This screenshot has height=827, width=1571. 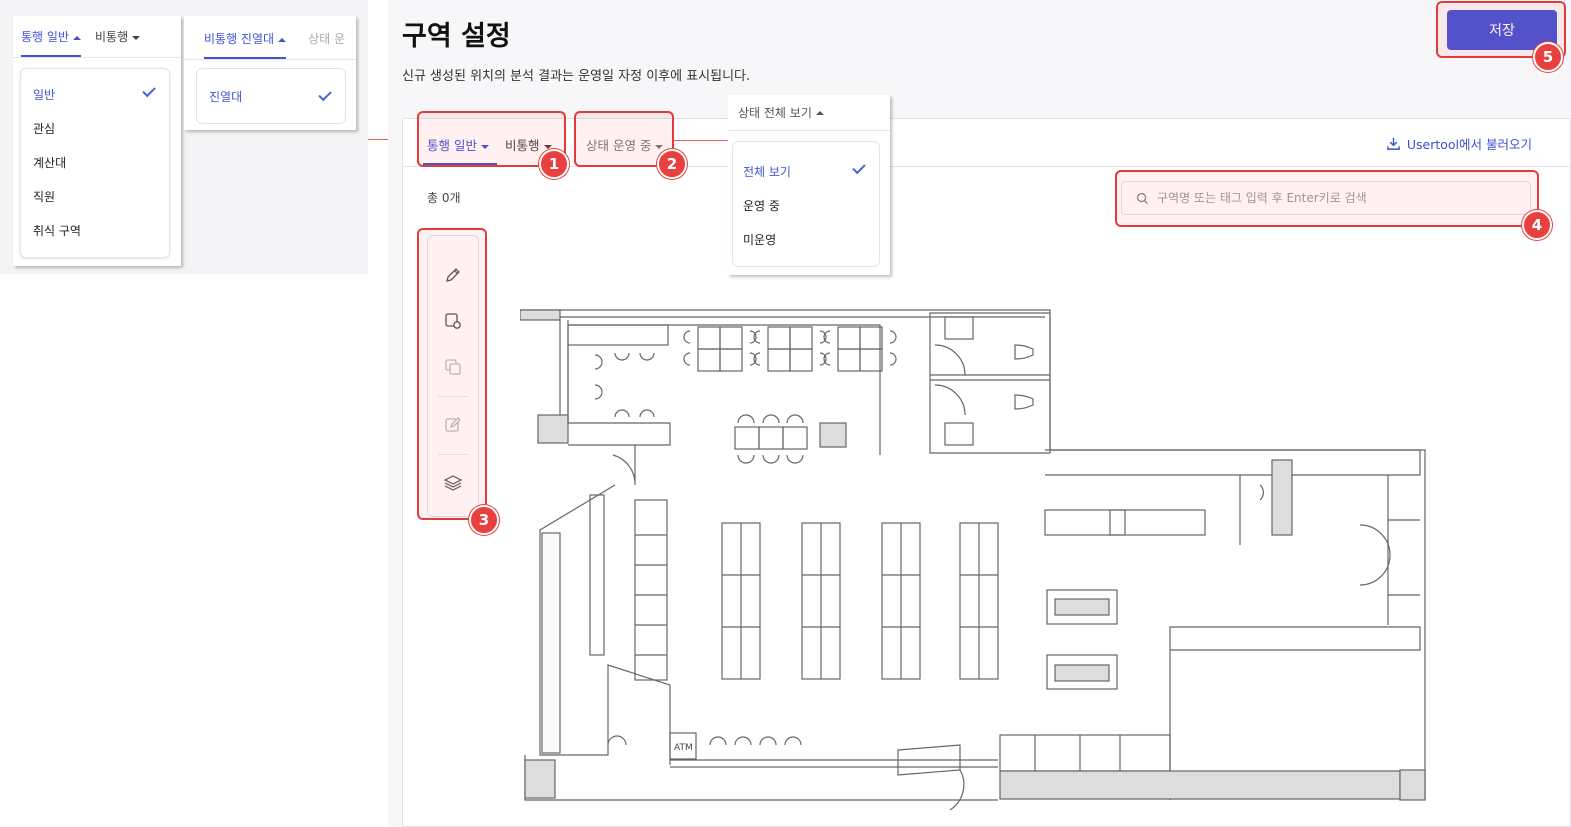 What do you see at coordinates (806, 171) in the screenshot?
I see `status-option-all: 전체 보기` at bounding box center [806, 171].